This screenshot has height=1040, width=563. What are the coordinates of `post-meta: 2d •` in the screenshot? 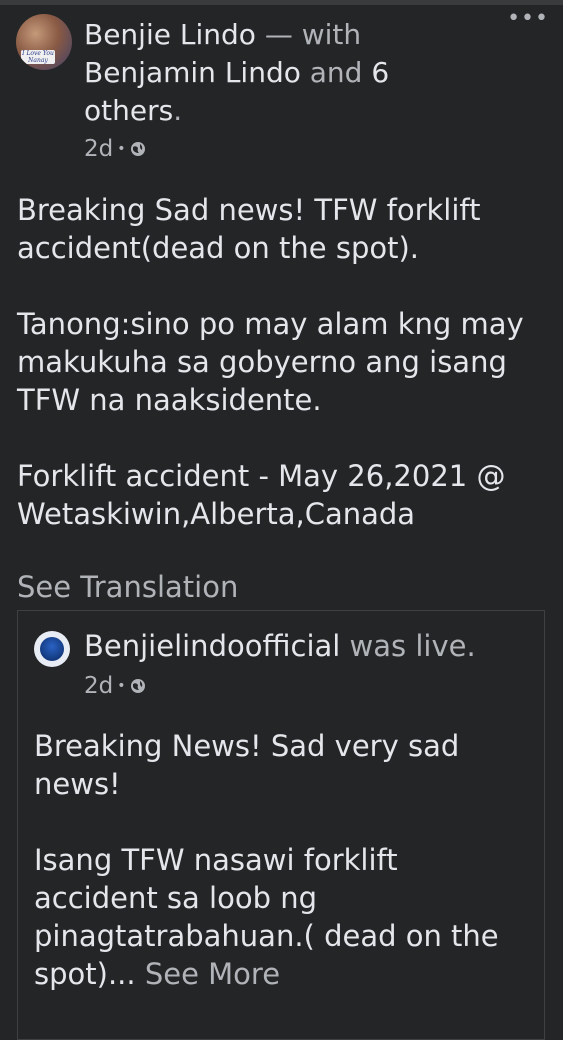 It's located at (115, 149).